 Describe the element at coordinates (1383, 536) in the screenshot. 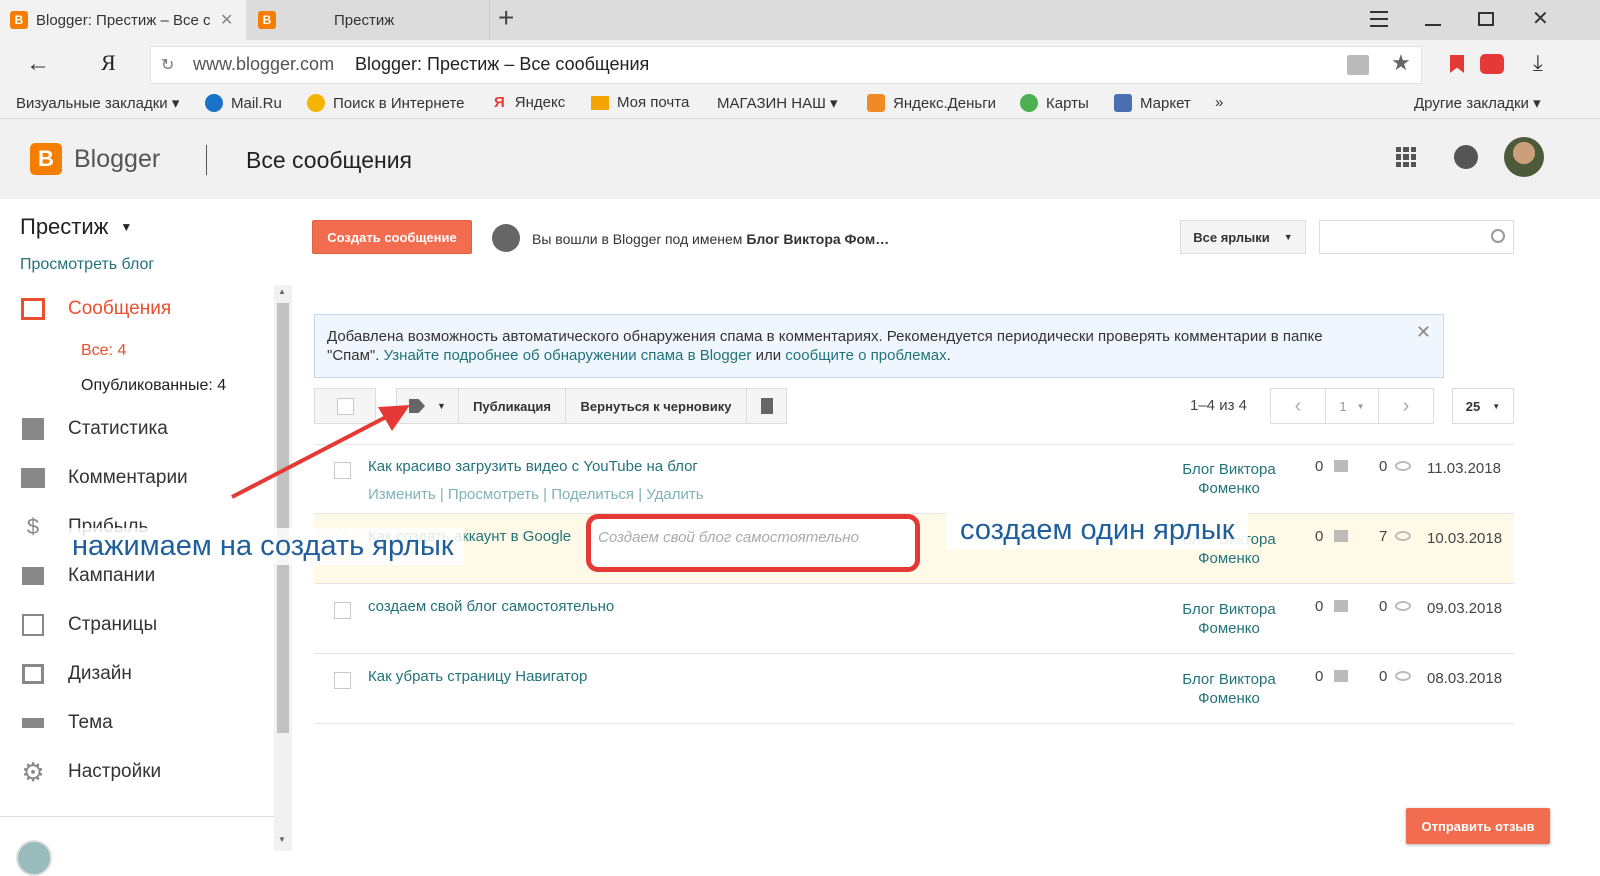

I see `view-count: 7` at that location.